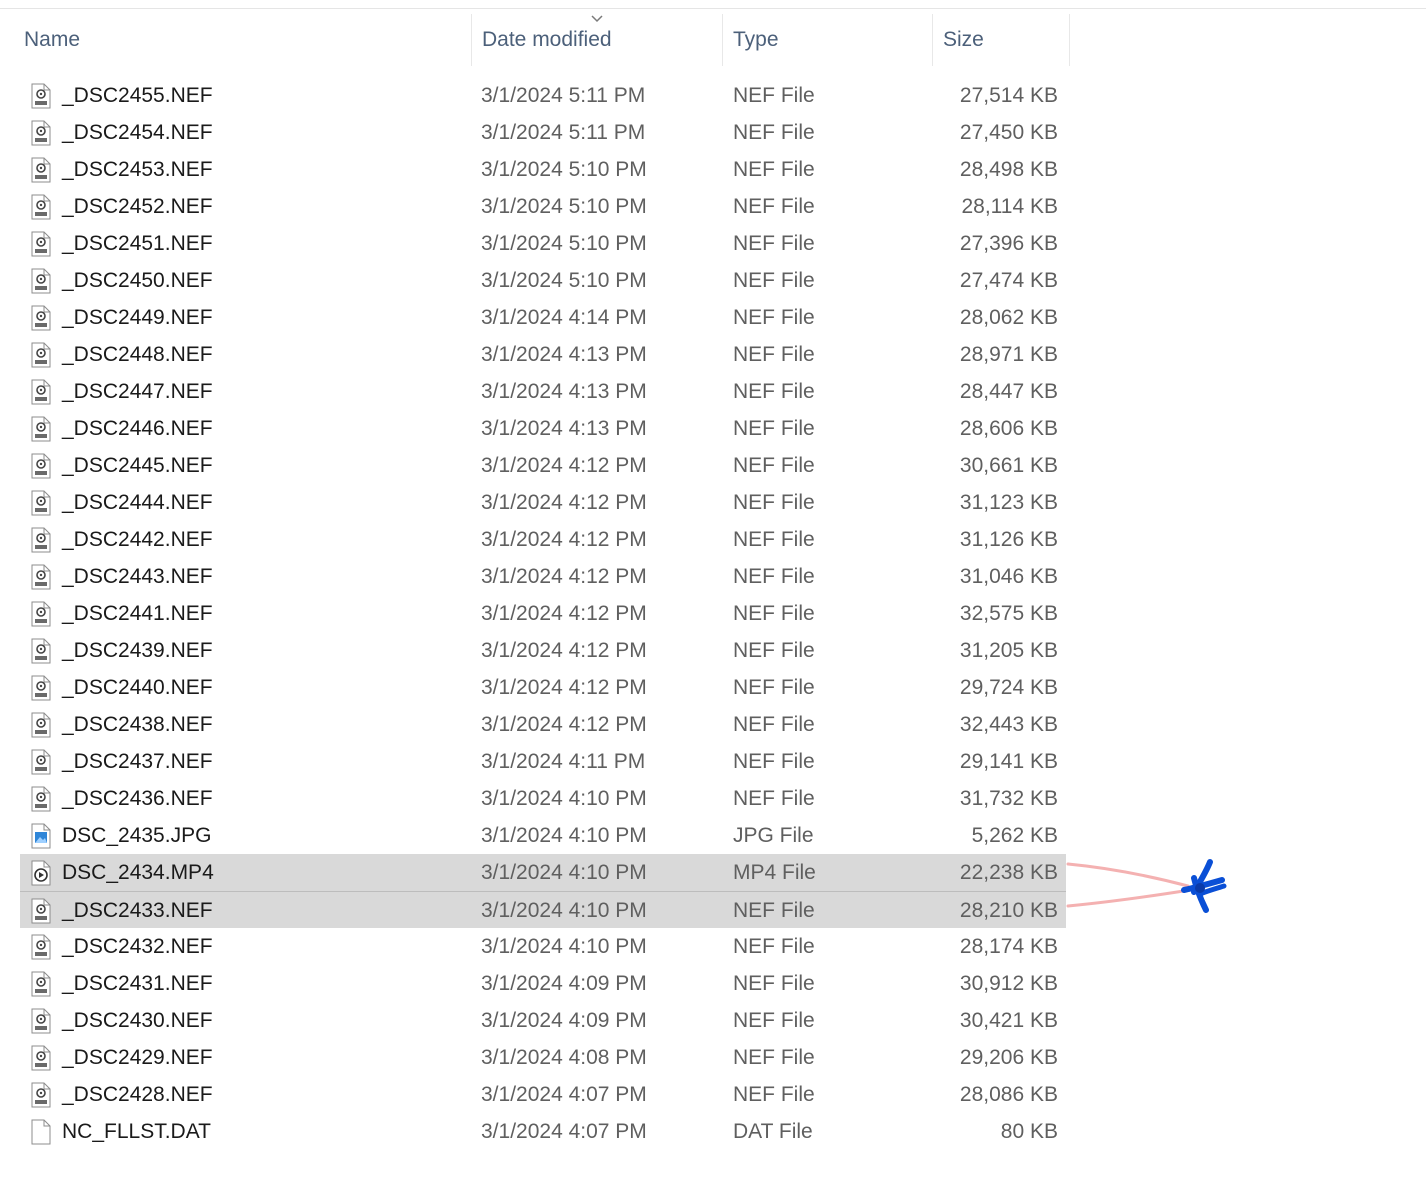  Describe the element at coordinates (41, 873) in the screenshot. I see `video-file-icon` at that location.